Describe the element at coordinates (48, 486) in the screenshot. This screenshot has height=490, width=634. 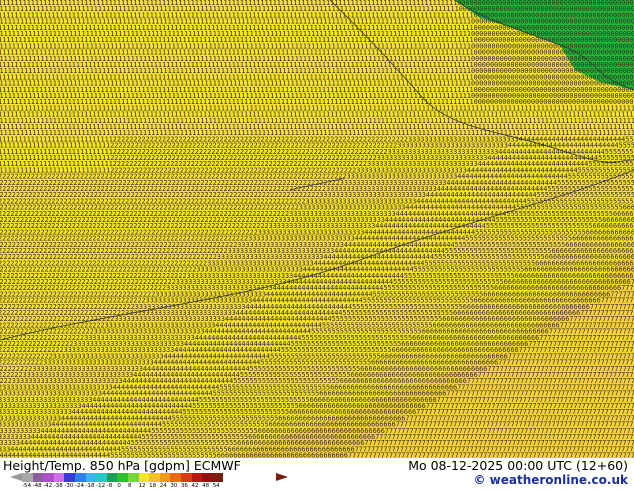
I see `scale-tick-label: -42` at that location.